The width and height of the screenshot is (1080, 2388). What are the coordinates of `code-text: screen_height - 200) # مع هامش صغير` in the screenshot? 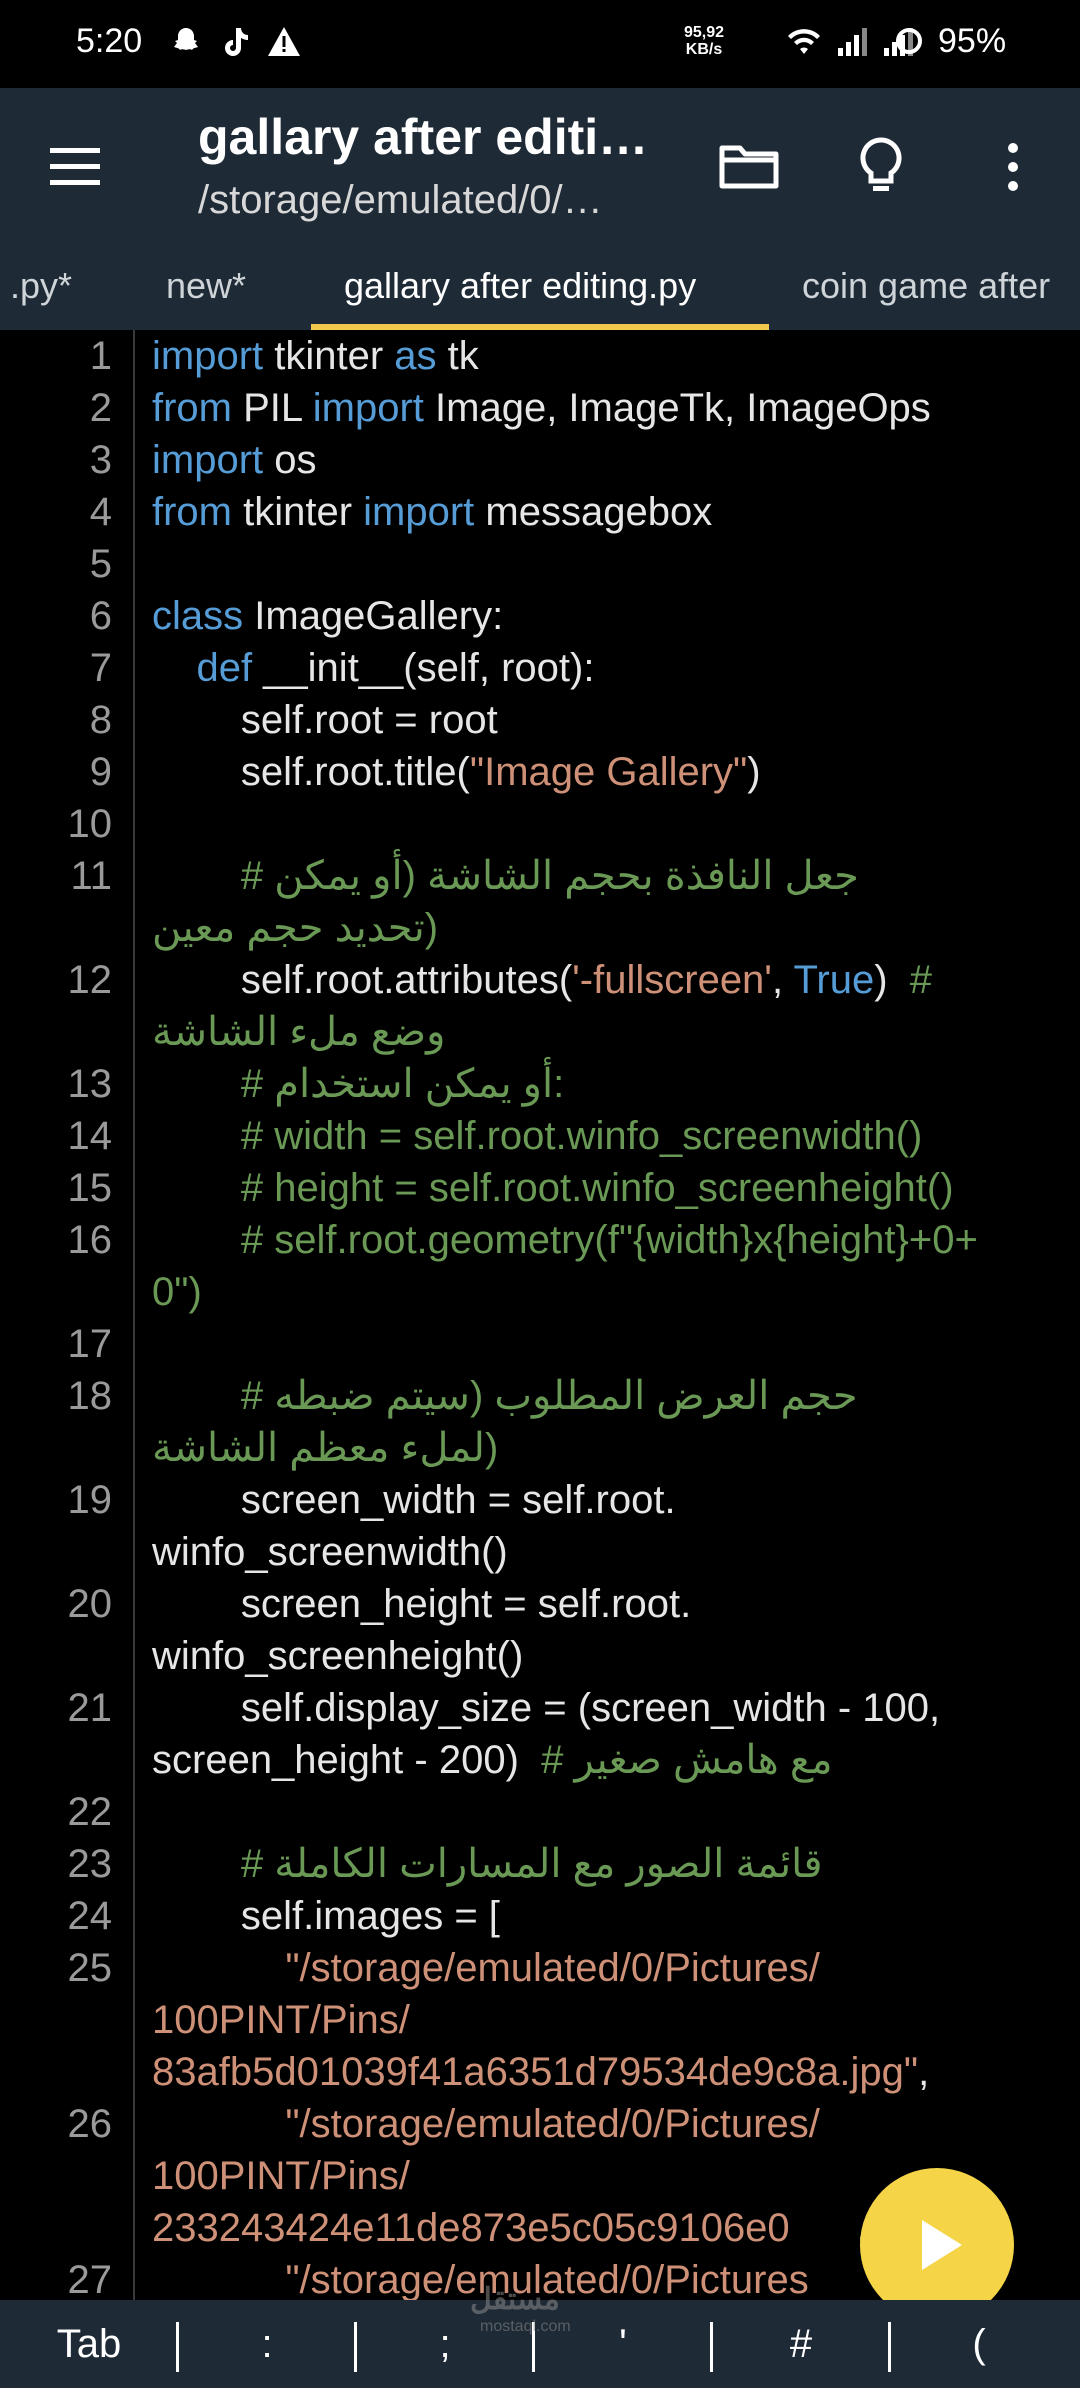 It's located at (492, 1760).